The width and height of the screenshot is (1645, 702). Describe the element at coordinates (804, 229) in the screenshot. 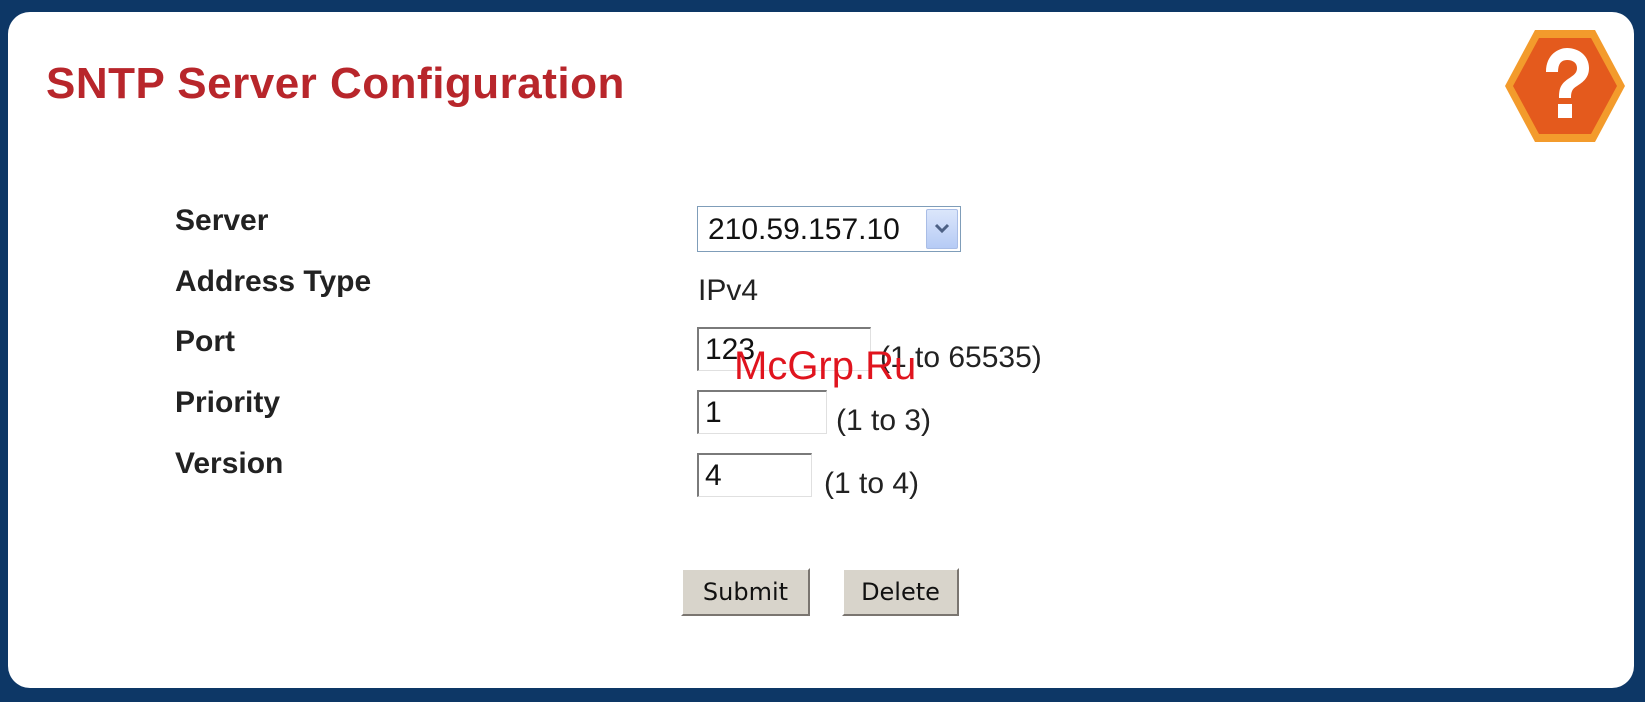

I see `server-select-value: 210.59.157.10` at that location.